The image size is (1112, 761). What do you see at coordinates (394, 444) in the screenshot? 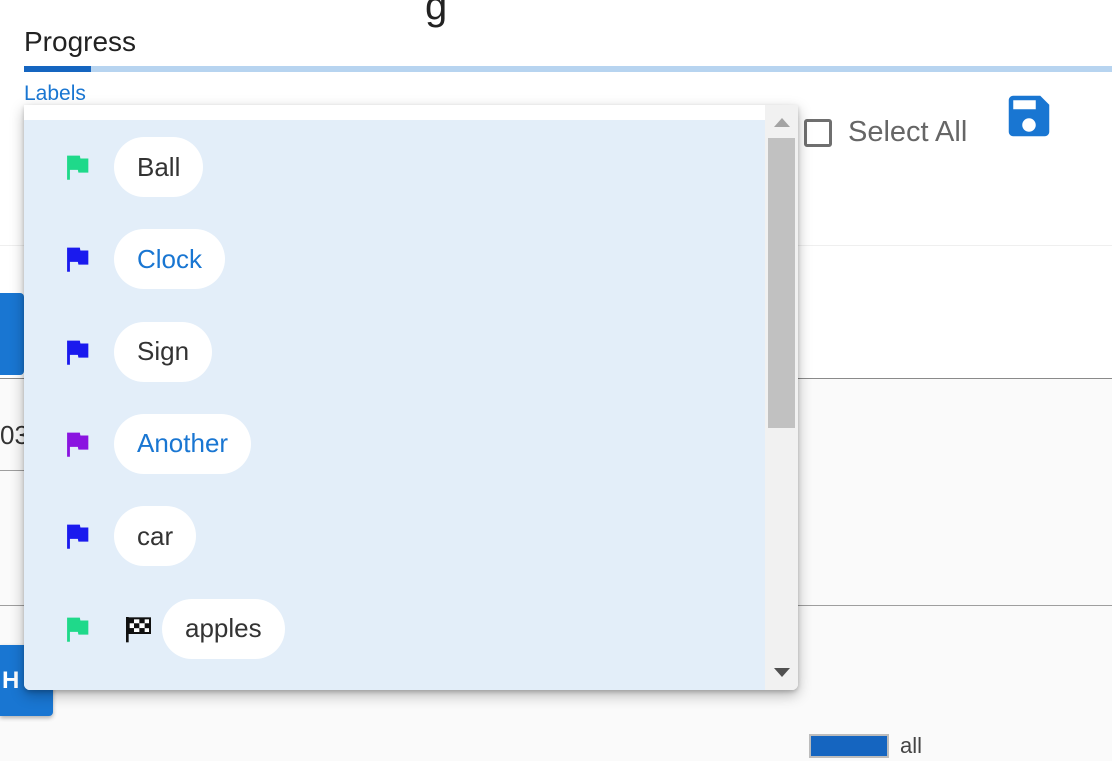
I see `label-option-another: Another` at bounding box center [394, 444].